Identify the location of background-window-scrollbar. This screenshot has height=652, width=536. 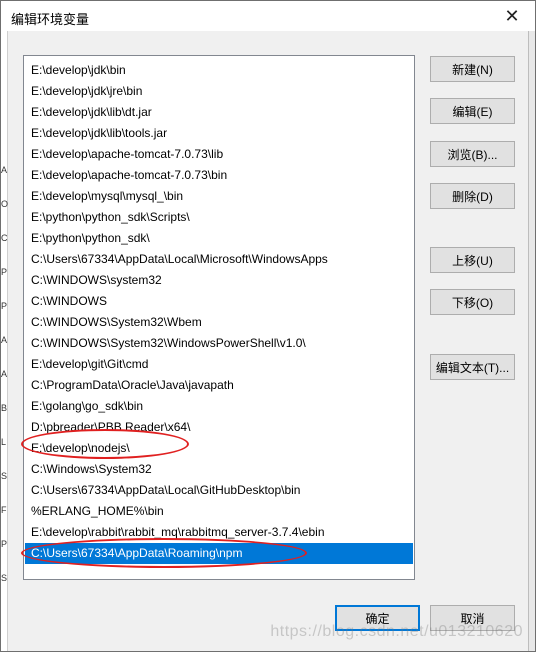
(531, 341).